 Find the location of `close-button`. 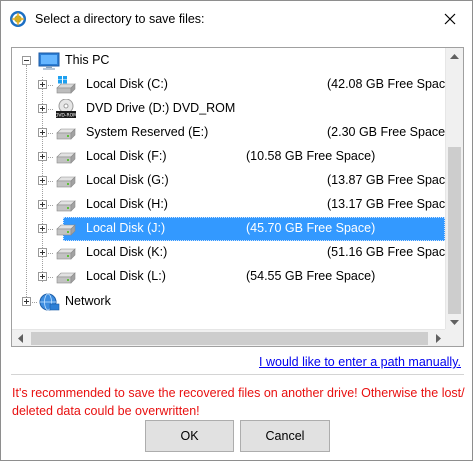

close-button is located at coordinates (450, 19).